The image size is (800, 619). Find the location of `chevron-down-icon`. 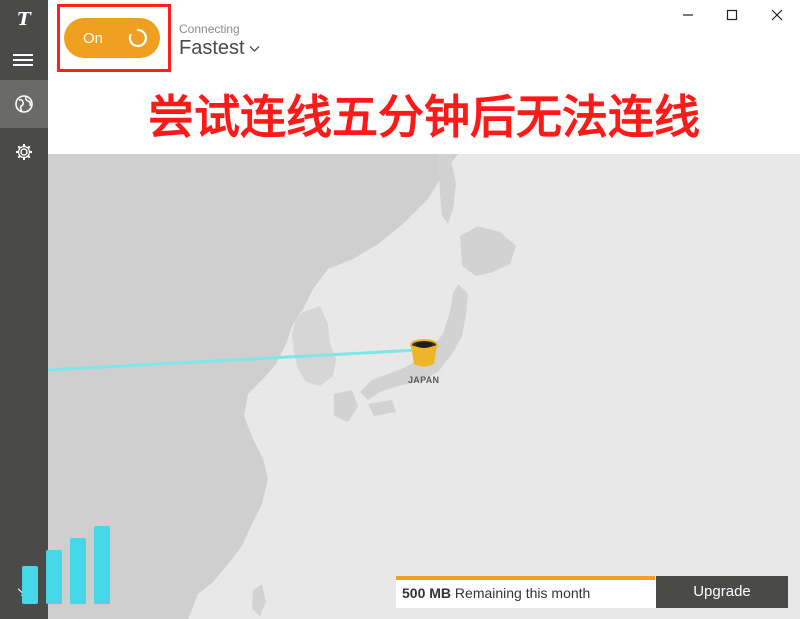

chevron-down-icon is located at coordinates (254, 48).